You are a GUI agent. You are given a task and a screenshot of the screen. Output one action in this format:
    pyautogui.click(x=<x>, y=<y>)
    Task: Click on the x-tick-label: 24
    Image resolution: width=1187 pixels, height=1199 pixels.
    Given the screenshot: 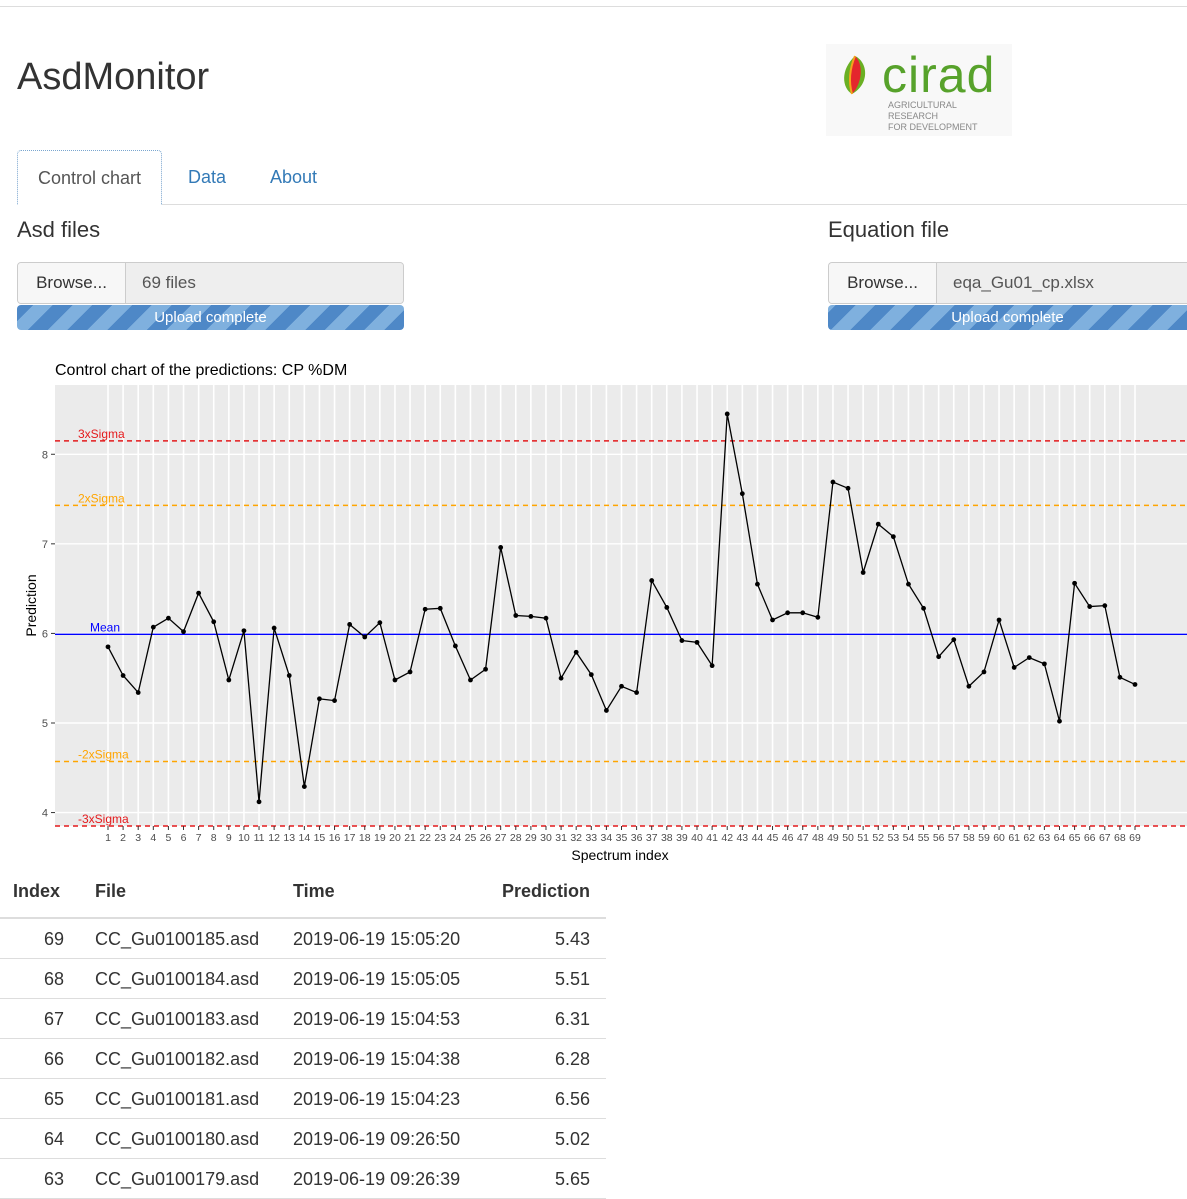 What is the action you would take?
    pyautogui.click(x=456, y=838)
    